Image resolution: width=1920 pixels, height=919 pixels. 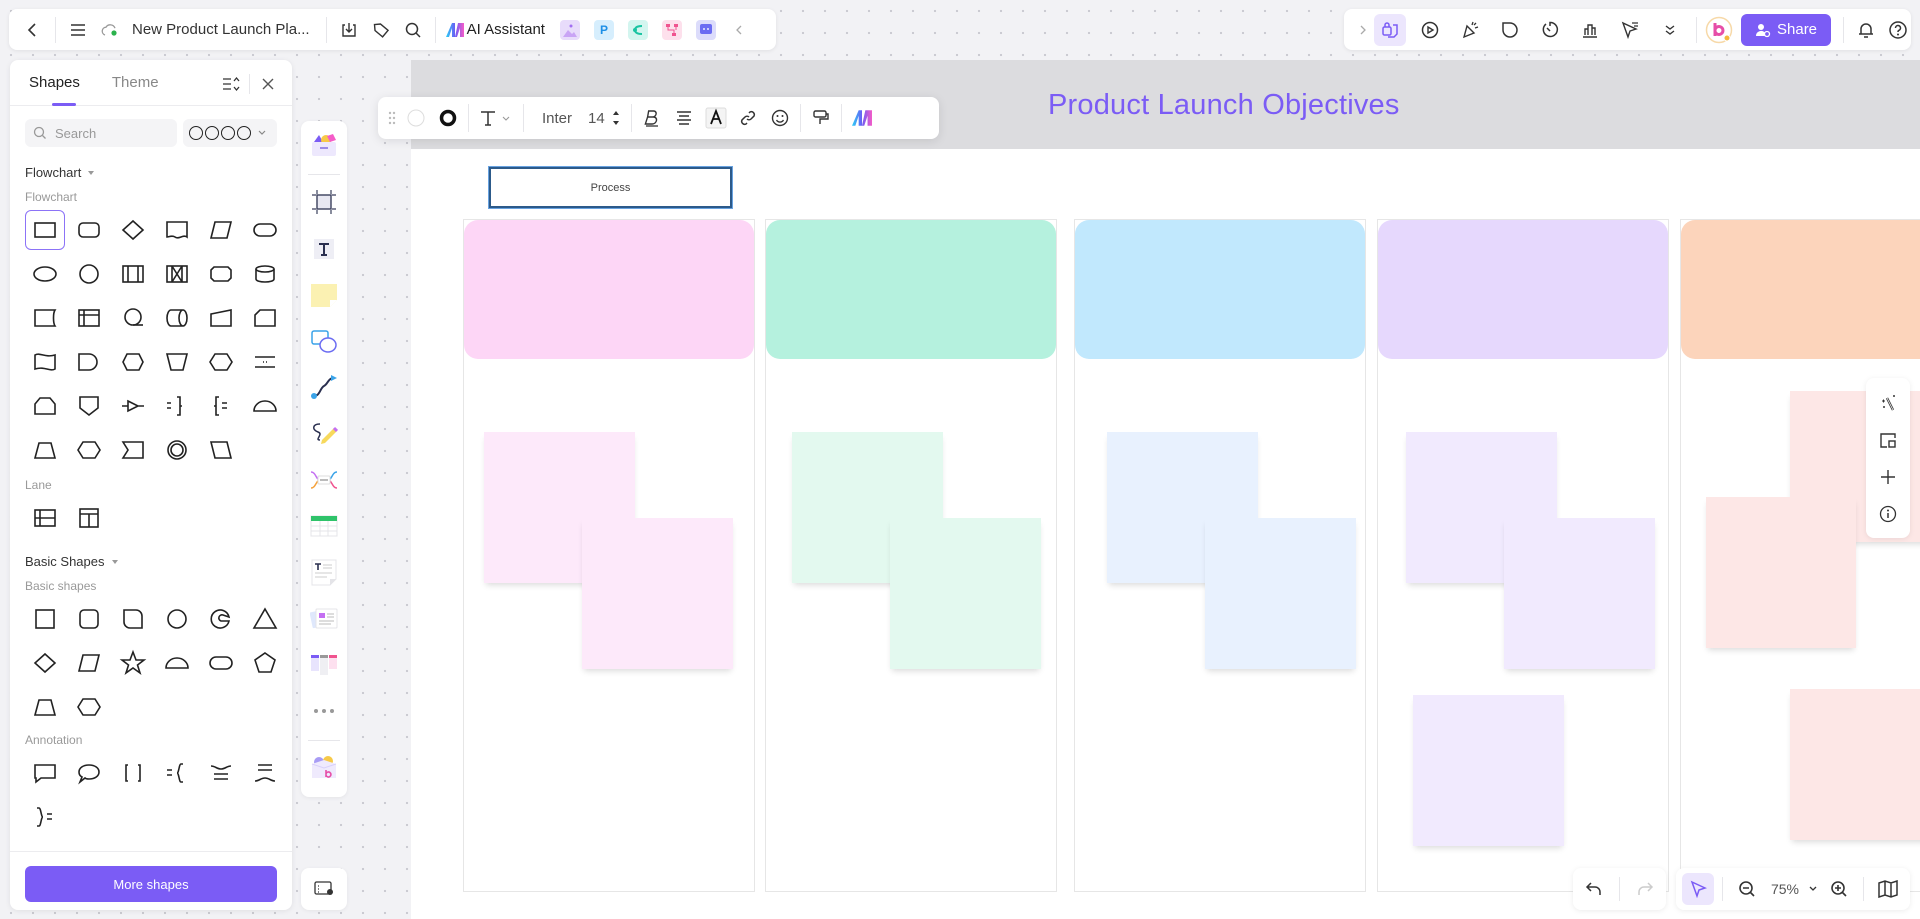 I want to click on emoji-button, so click(x=780, y=118).